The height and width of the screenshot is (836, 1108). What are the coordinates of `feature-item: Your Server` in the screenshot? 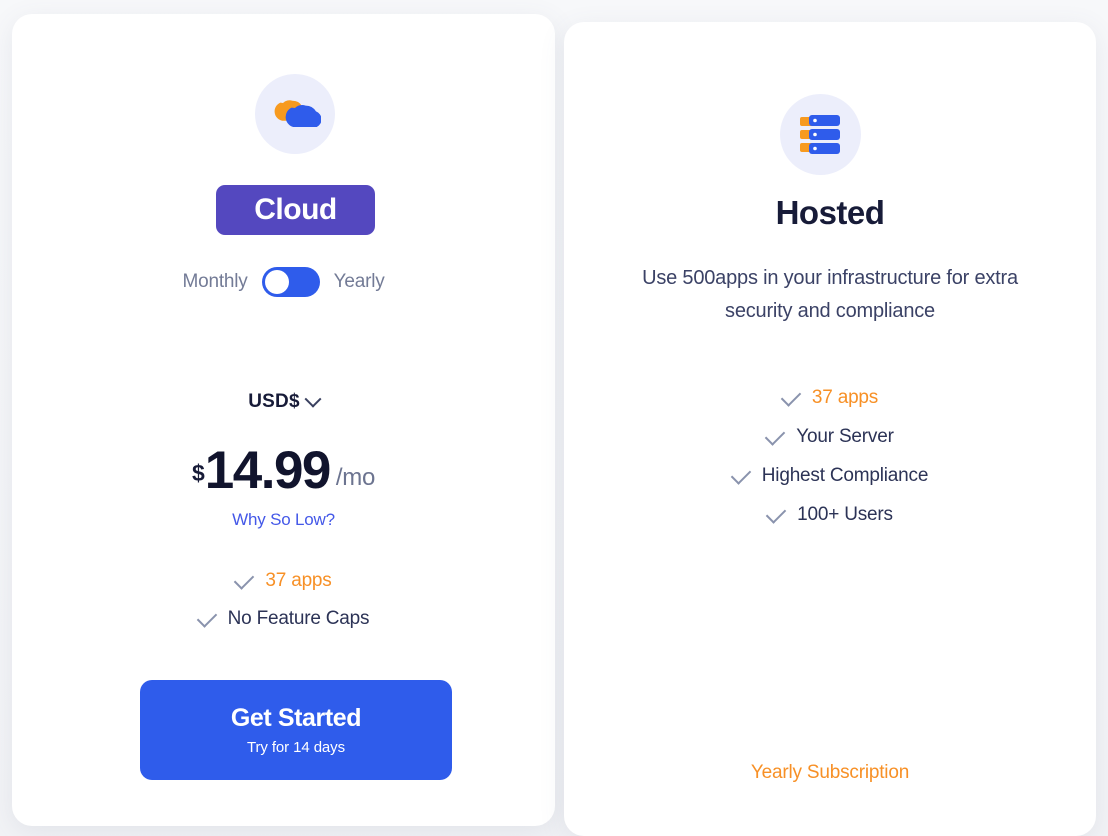 It's located at (829, 436).